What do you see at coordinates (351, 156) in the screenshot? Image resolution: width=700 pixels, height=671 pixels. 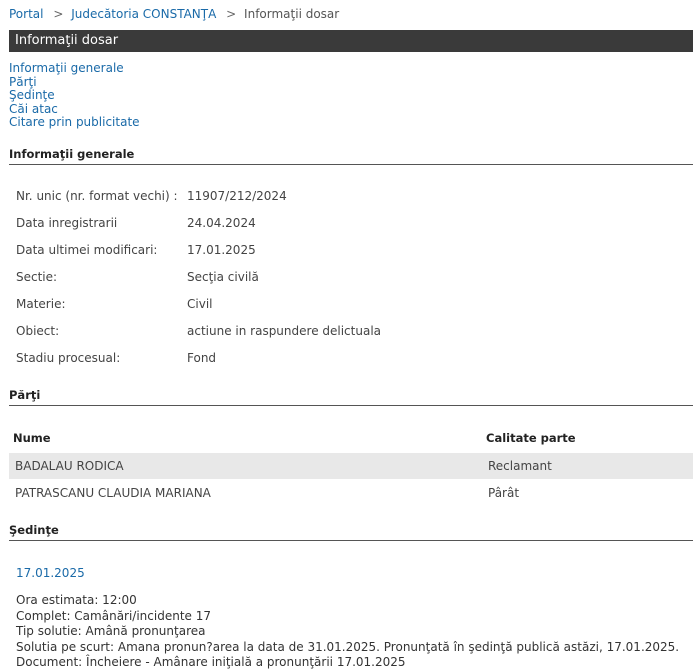 I see `general-info-heading: Informaţii generale` at bounding box center [351, 156].